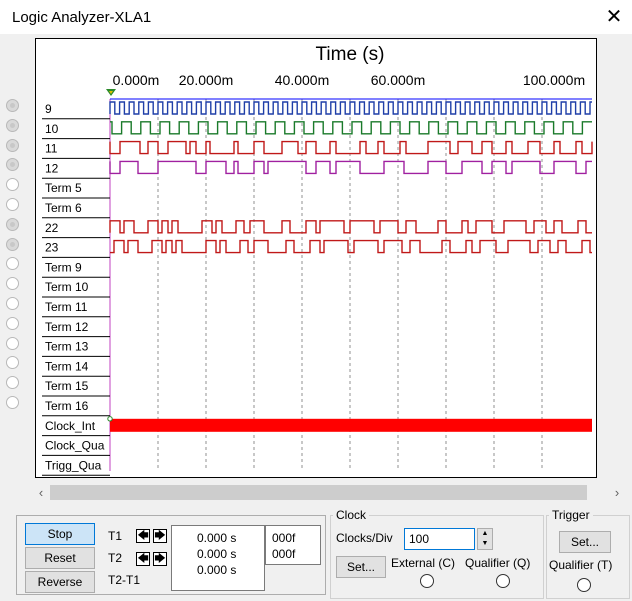 This screenshot has width=632, height=601. Describe the element at coordinates (52, 248) in the screenshot. I see `channel-label: 23` at that location.